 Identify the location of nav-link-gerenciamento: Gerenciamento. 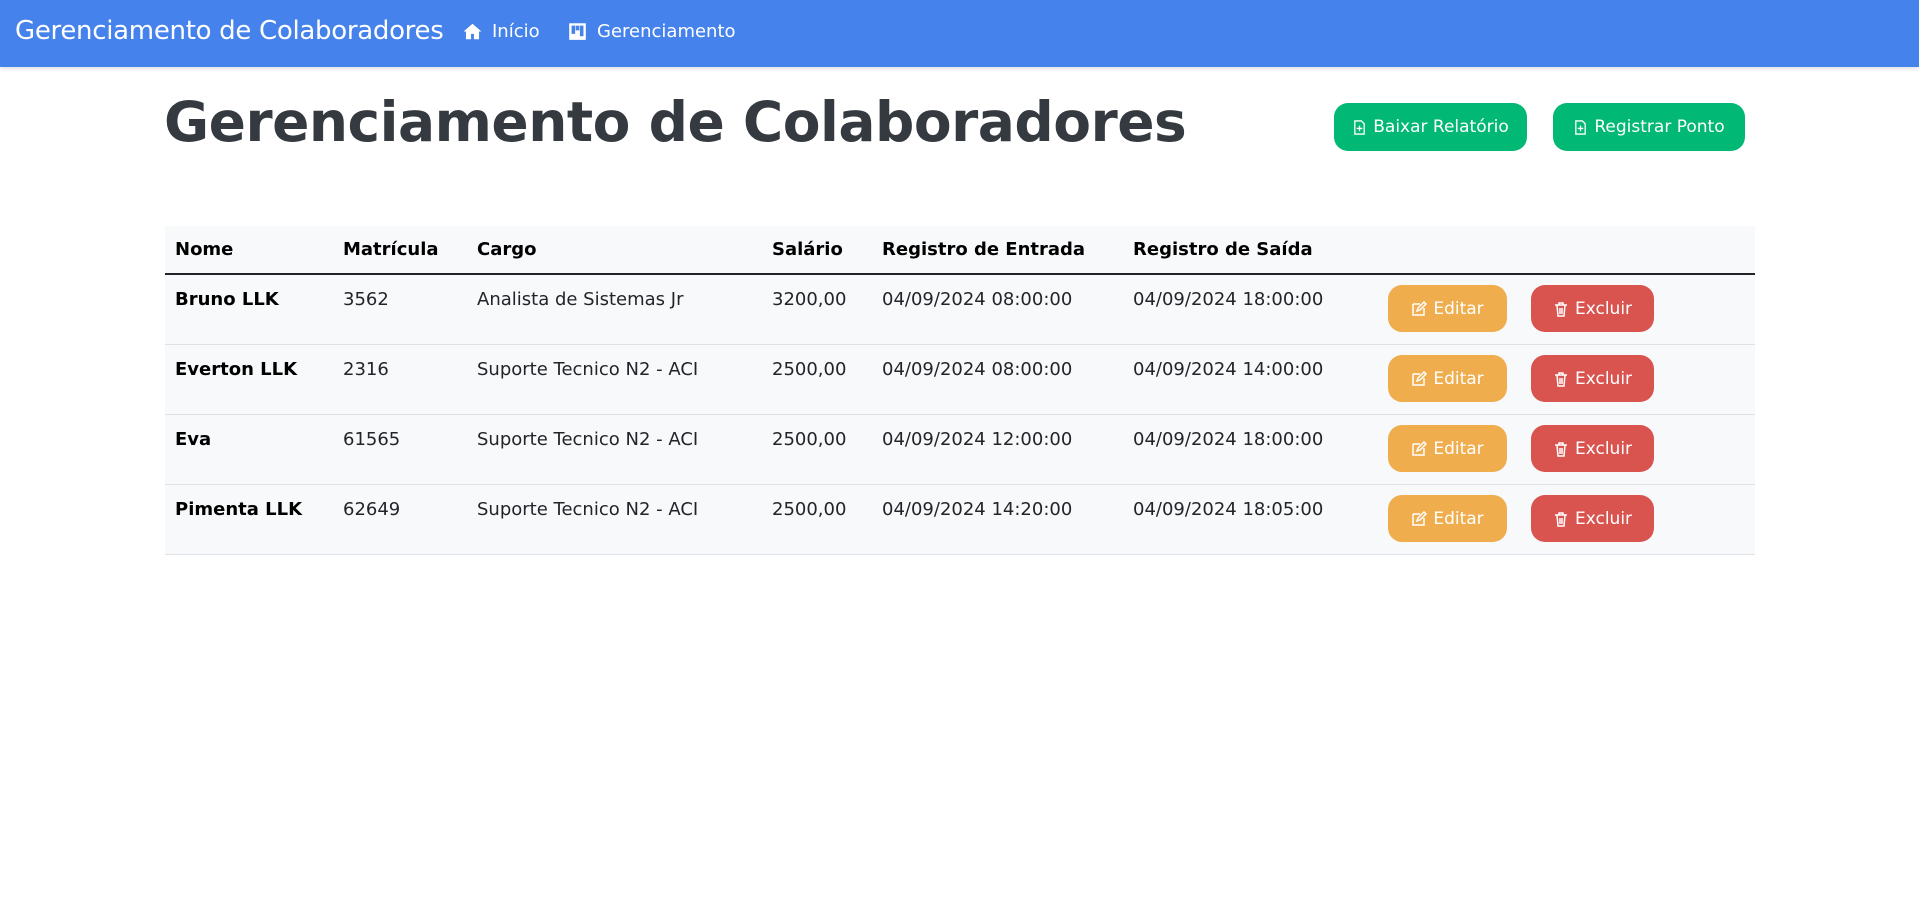
(652, 31).